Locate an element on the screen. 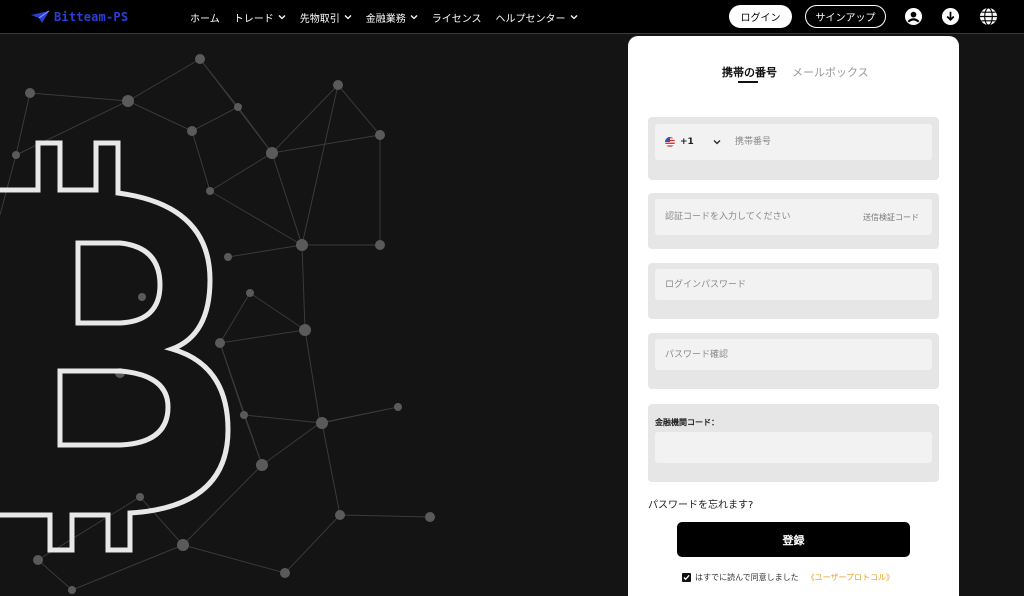 This screenshot has height=596, width=1024. nav-label: 先物取引 is located at coordinates (319, 19).